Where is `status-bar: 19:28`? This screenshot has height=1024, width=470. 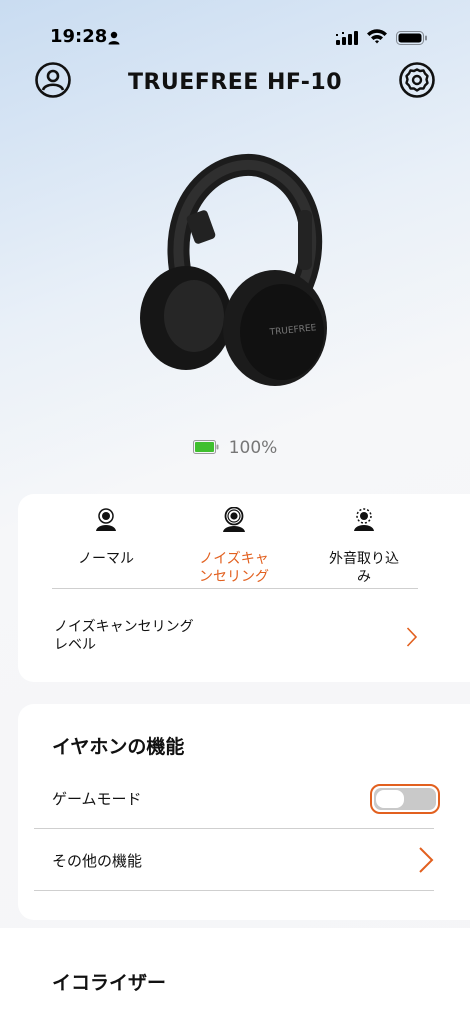
status-bar: 19:28 is located at coordinates (235, 28).